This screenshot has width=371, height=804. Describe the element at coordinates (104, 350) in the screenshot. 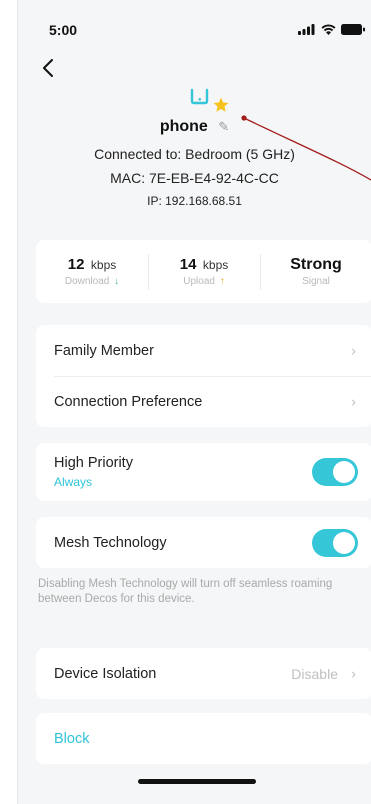

I see `family-member-label: Family Member` at that location.